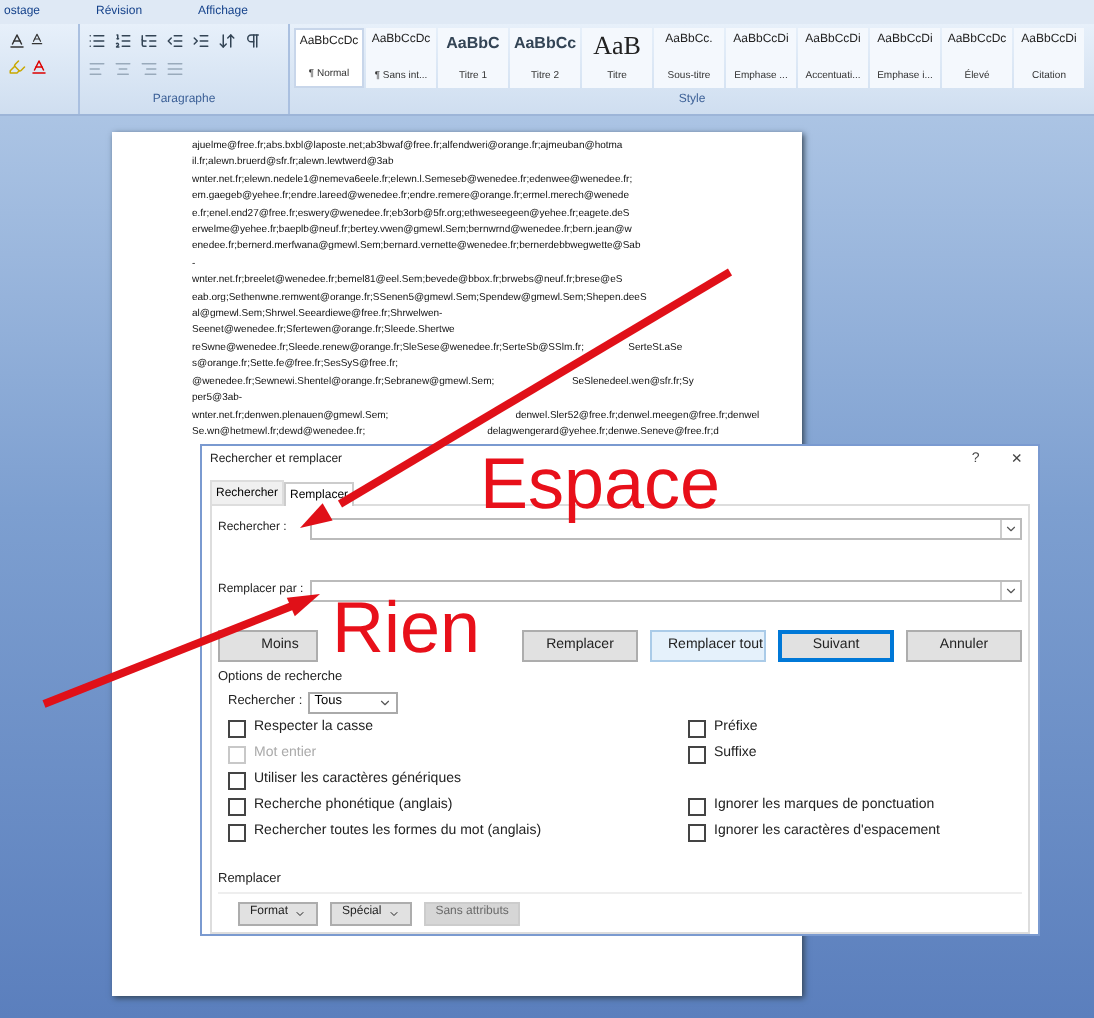 The height and width of the screenshot is (1018, 1094). Describe the element at coordinates (666, 591) in the screenshot. I see `input-field` at that location.